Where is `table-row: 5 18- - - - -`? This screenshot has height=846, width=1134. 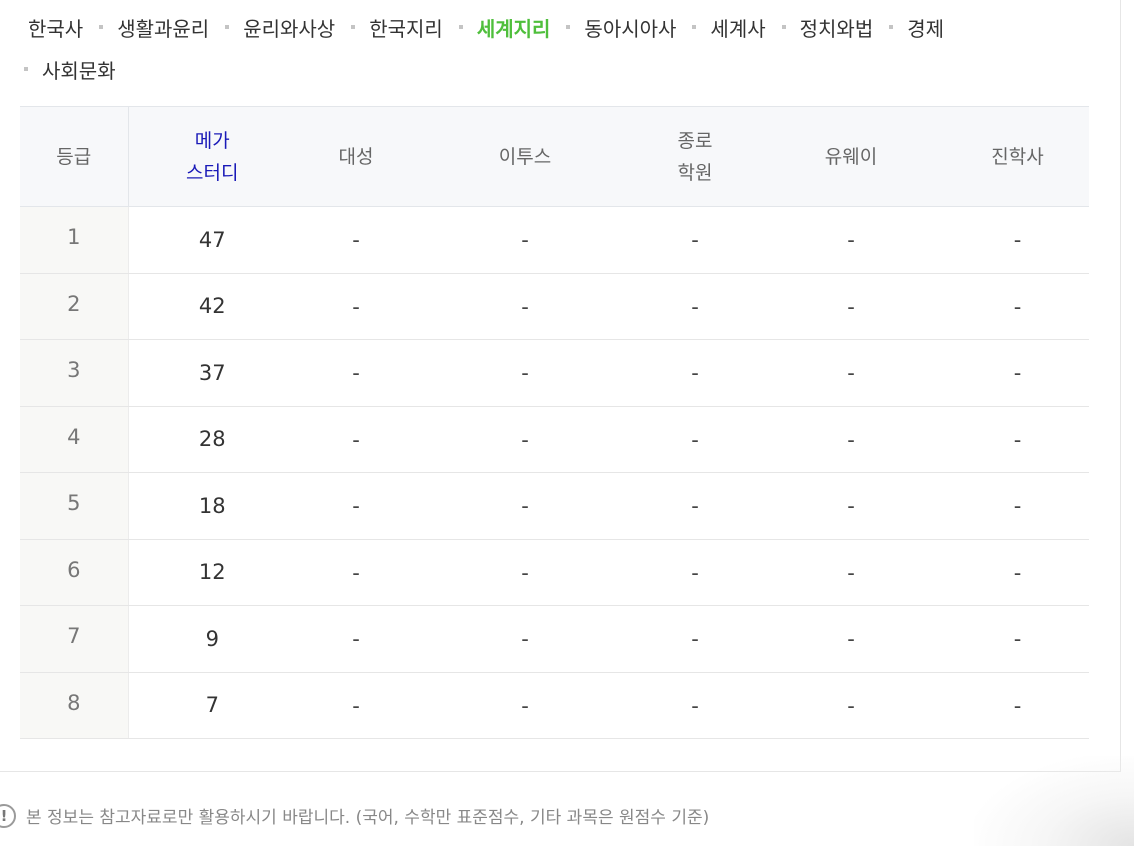 table-row: 5 18- - - - - is located at coordinates (554, 506).